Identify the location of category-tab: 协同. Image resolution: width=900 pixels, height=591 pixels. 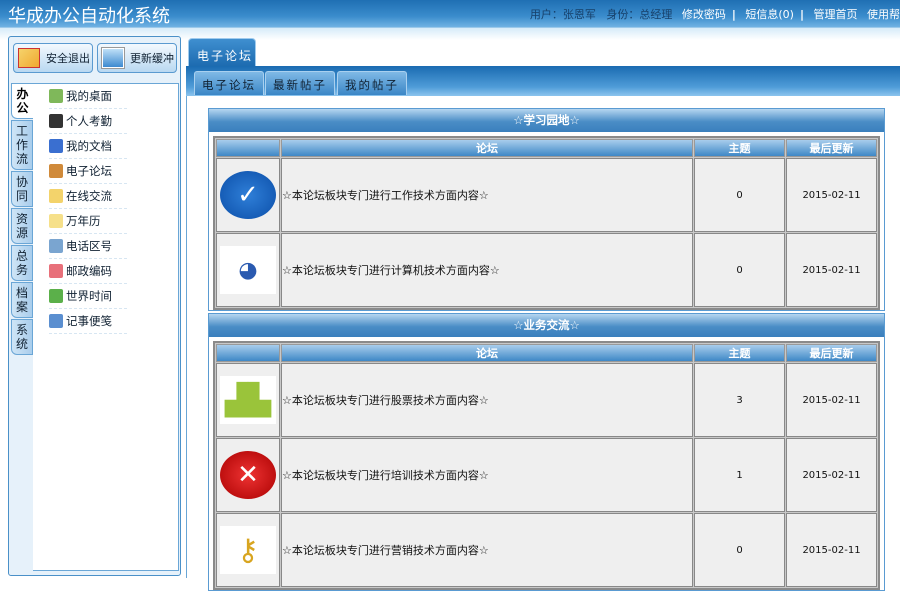
(22, 189).